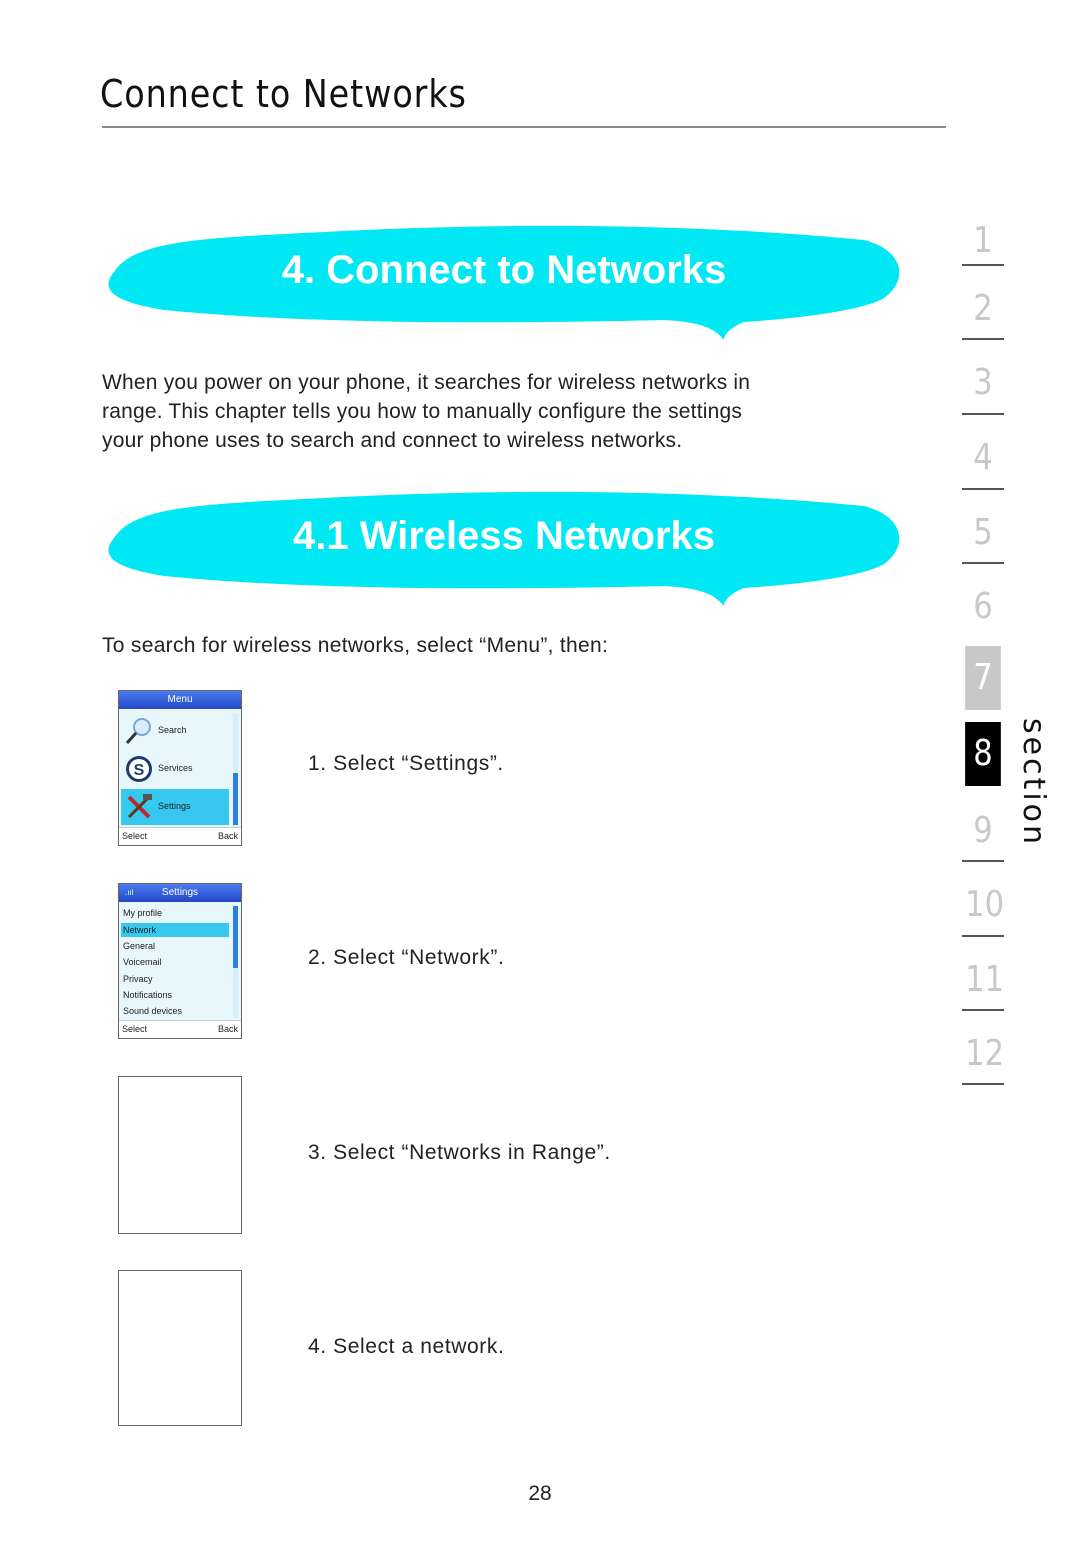 The width and height of the screenshot is (1080, 1542). I want to click on section-label: section, so click(1033, 783).